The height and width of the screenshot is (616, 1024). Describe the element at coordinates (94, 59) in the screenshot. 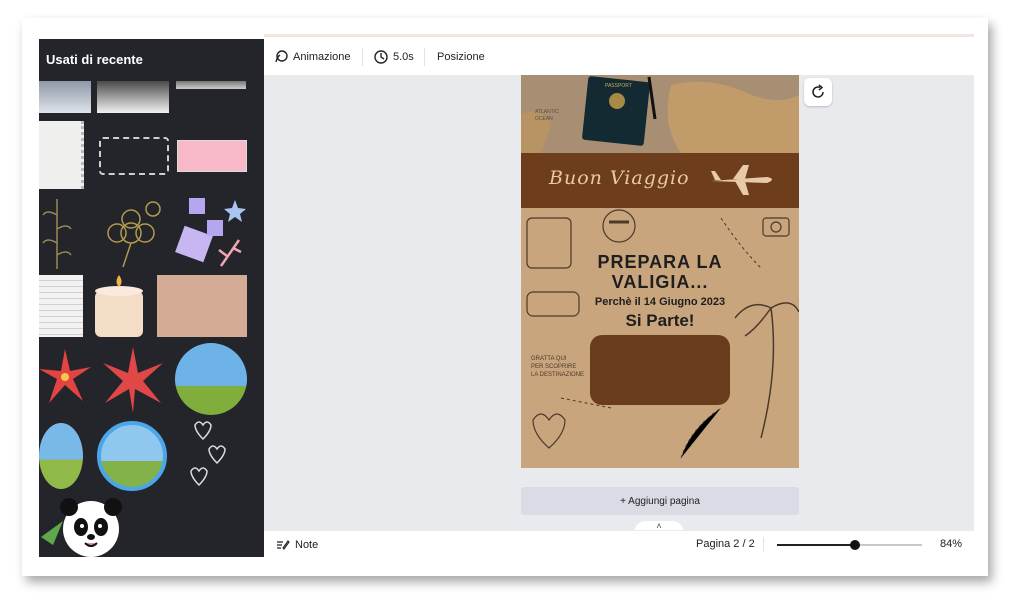

I see `panel-title: Usati di recente` at that location.